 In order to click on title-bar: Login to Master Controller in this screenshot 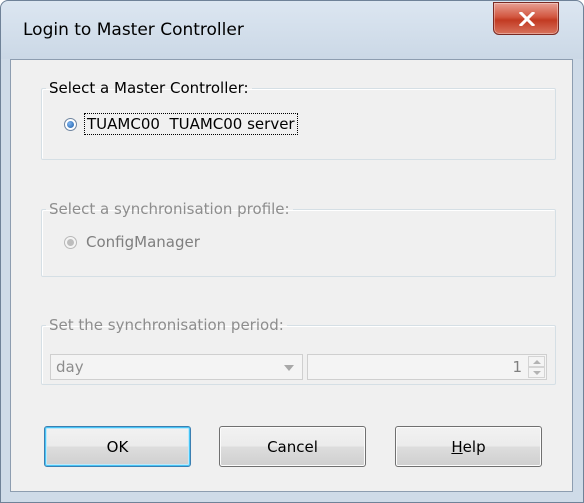, I will do `click(292, 30)`.